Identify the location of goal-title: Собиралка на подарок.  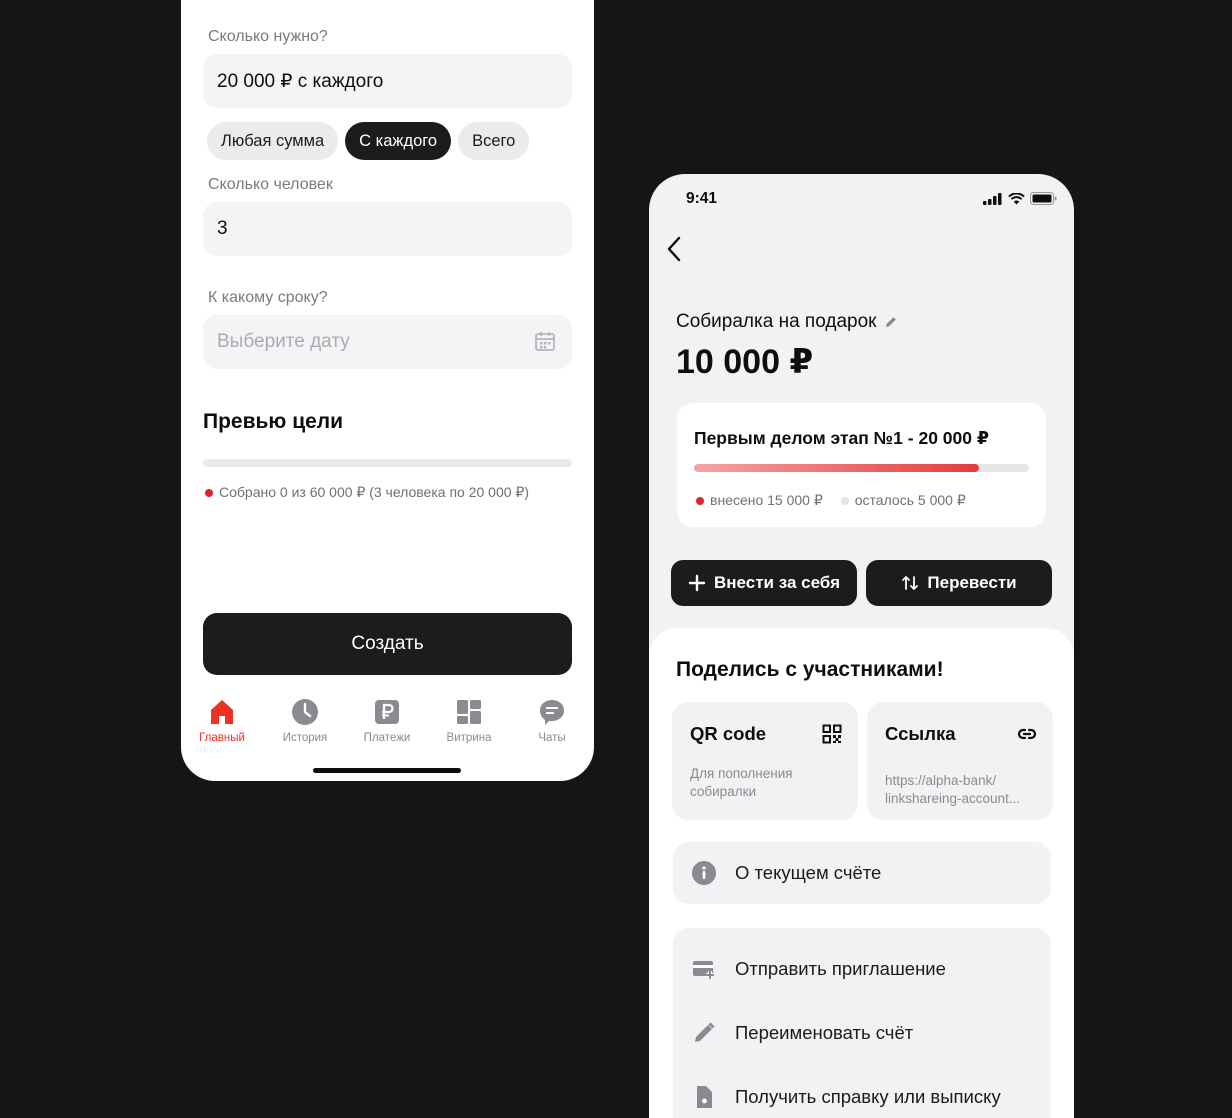
(776, 321).